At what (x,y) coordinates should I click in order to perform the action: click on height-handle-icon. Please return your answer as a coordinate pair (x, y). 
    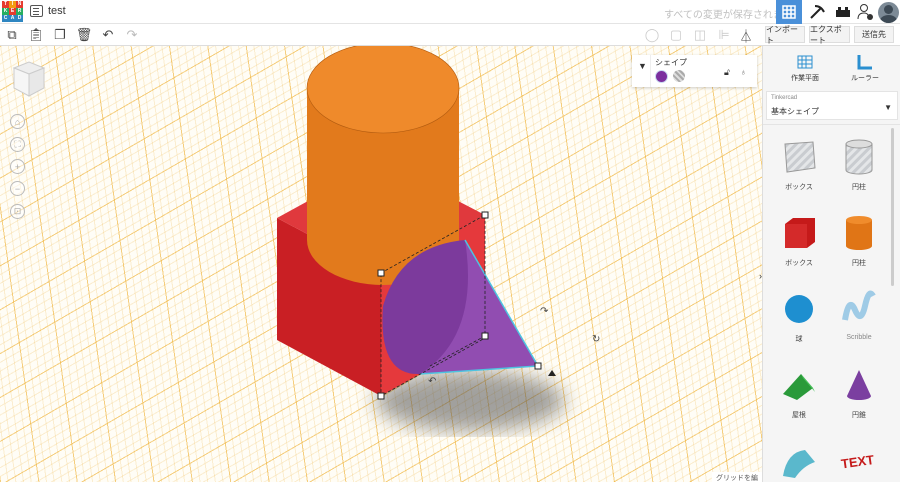
    Looking at the image, I should click on (552, 373).